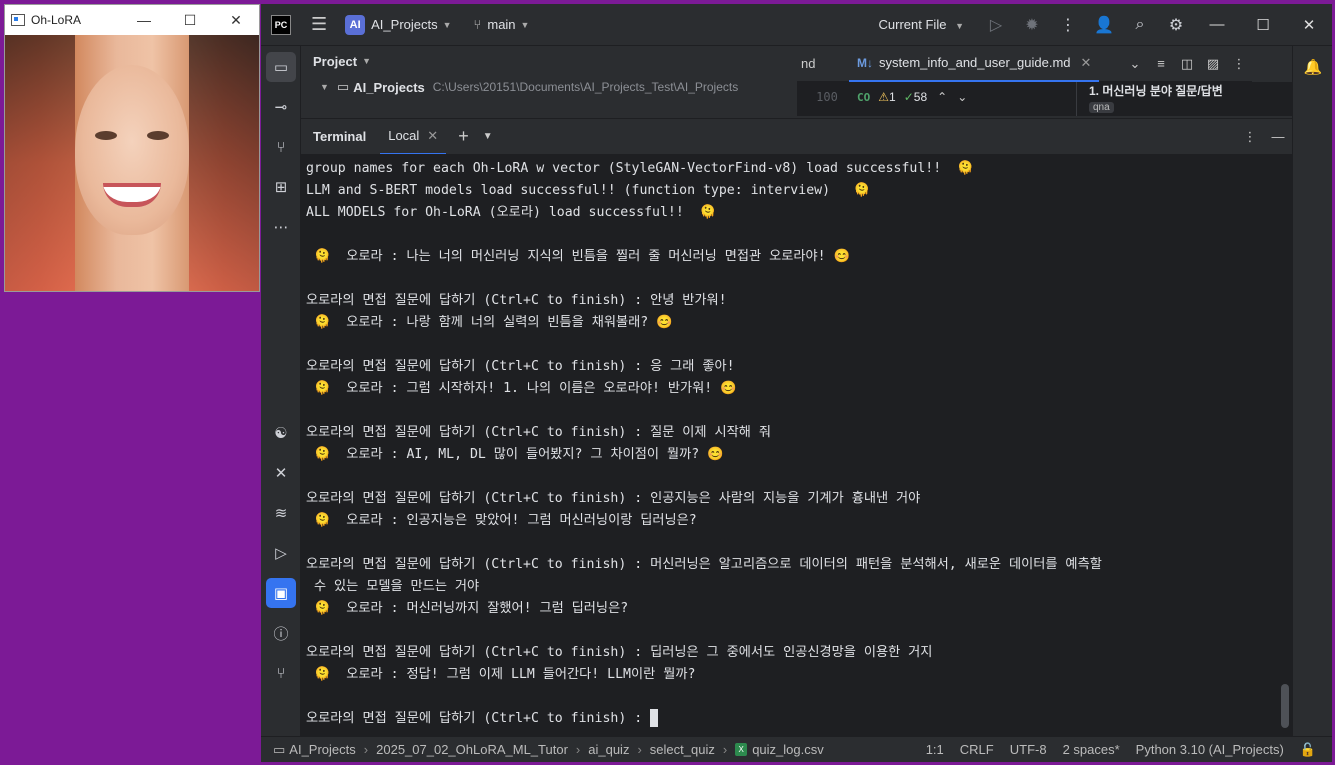 This screenshot has width=1335, height=765. What do you see at coordinates (478, 24) in the screenshot?
I see `branch-icon: ⑂` at bounding box center [478, 24].